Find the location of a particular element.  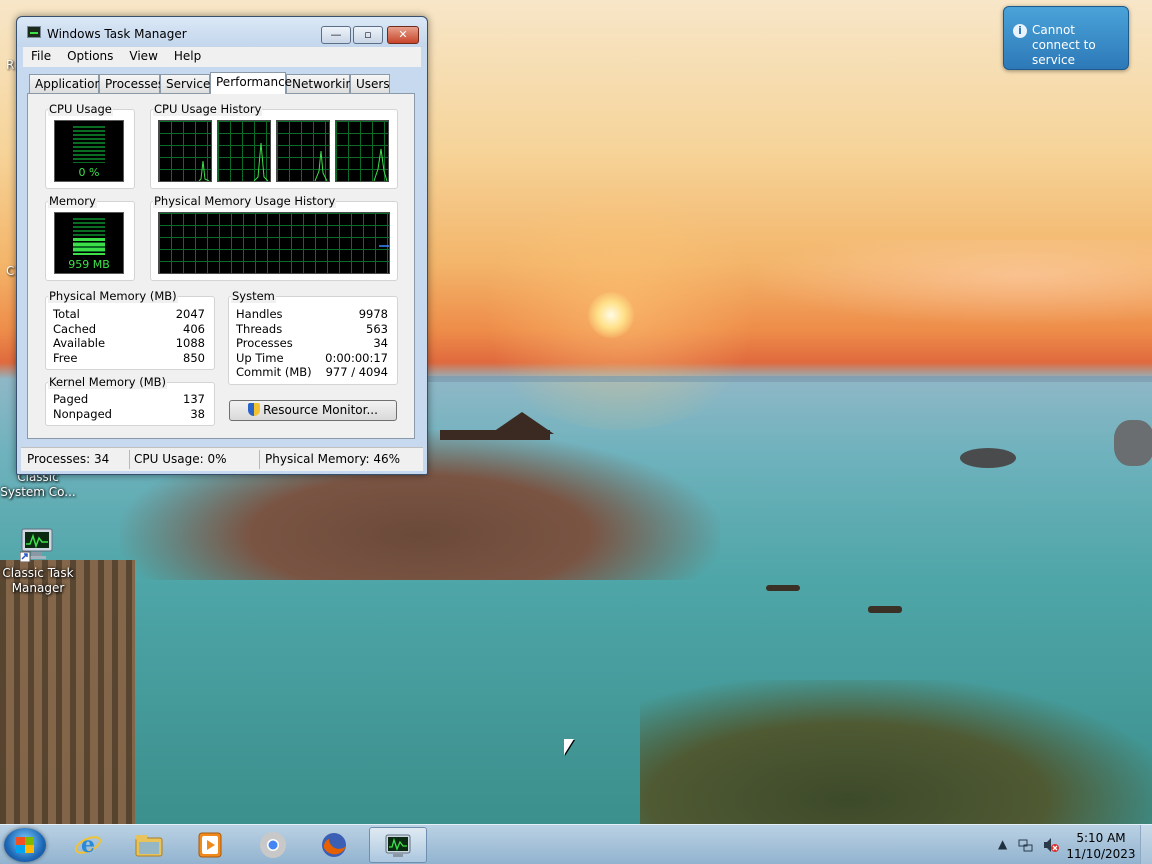

status-physical-memory: Physical Memory: 46% is located at coordinates (333, 459).